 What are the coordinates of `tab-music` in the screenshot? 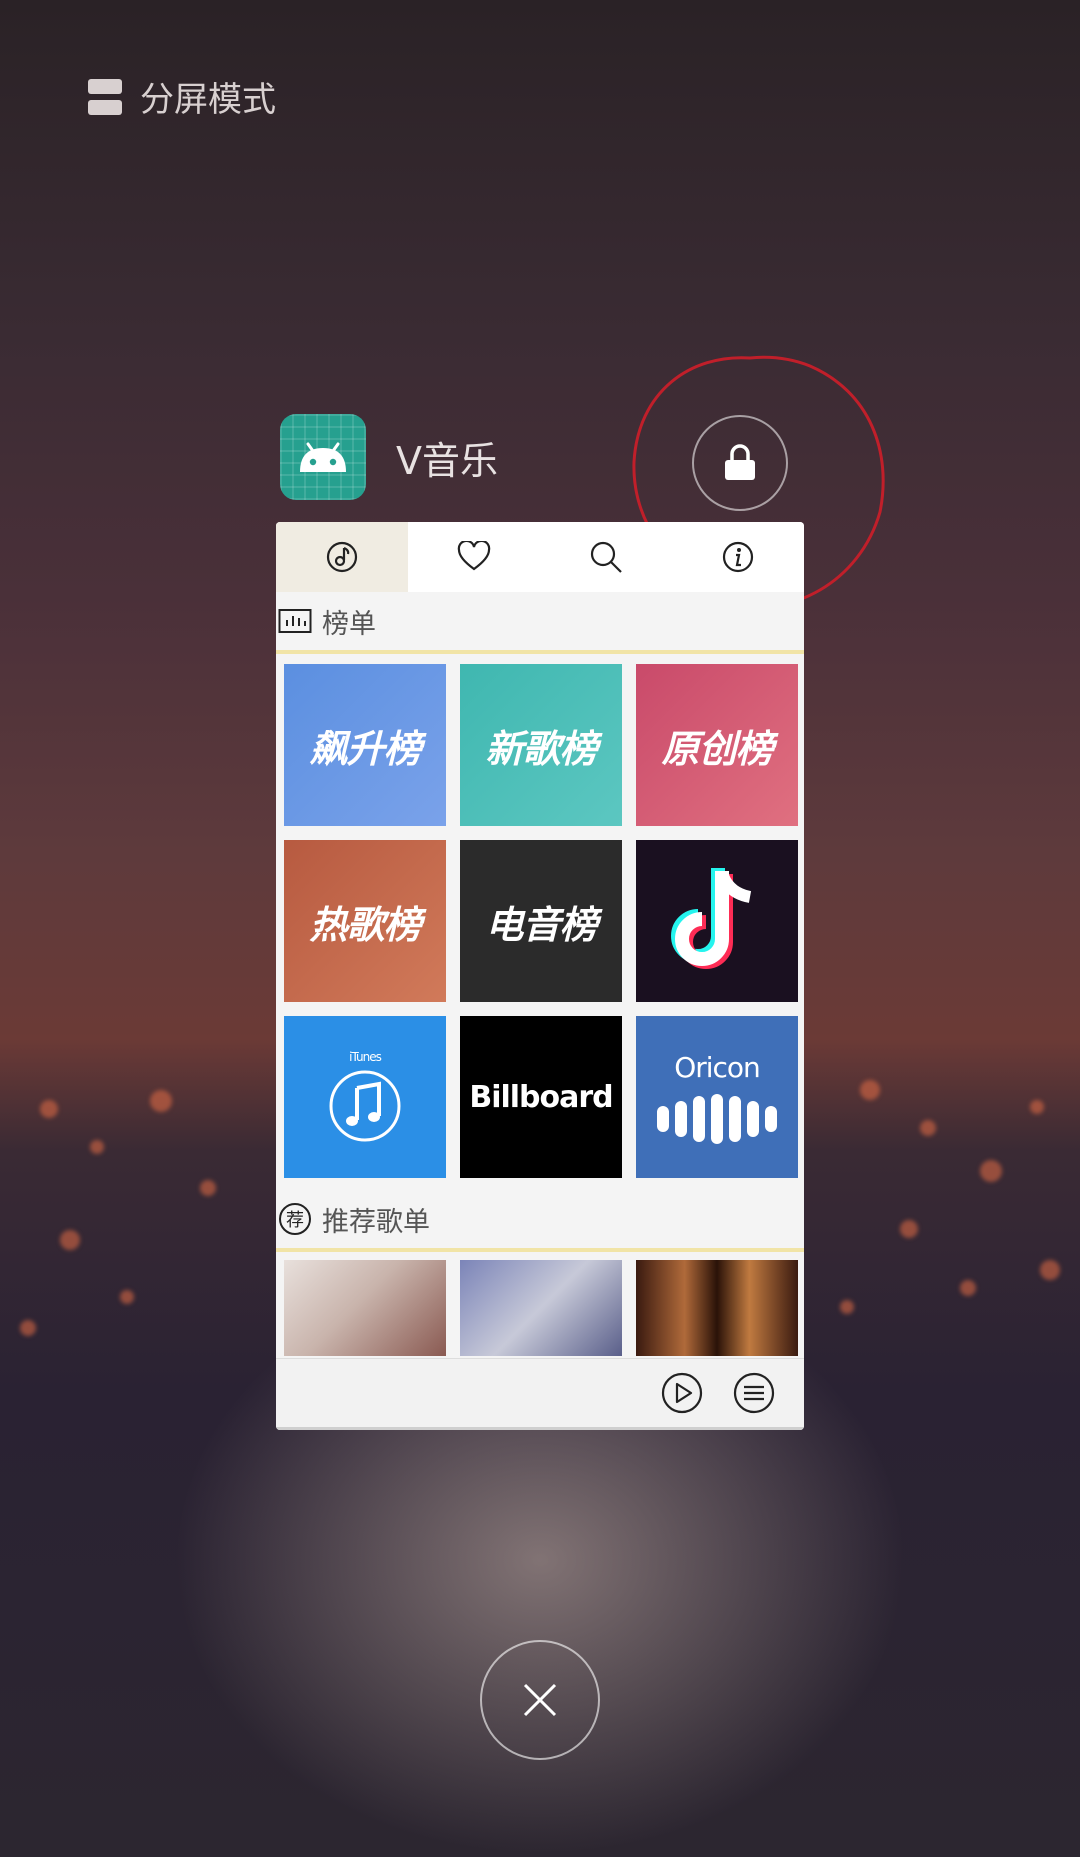 It's located at (342, 557).